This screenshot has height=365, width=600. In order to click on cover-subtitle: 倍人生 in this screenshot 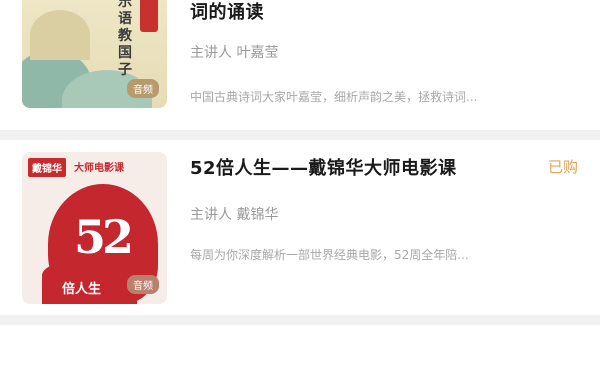, I will do `click(82, 289)`.